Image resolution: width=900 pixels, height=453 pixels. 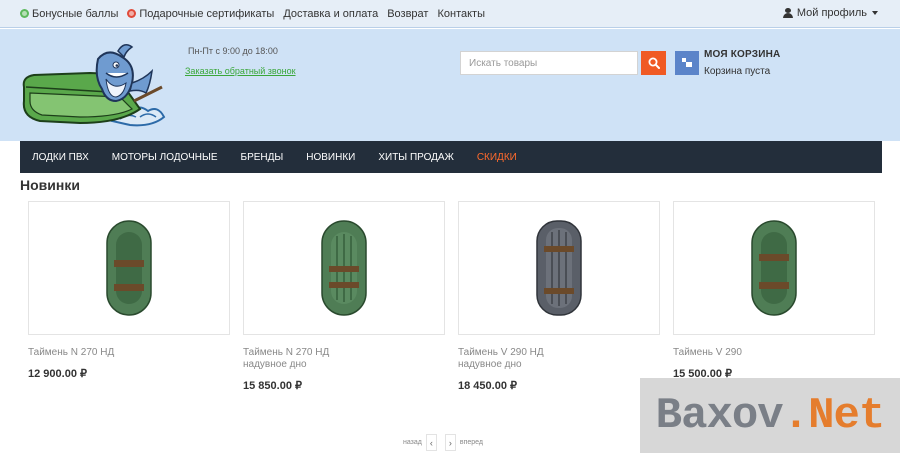 I want to click on nav-item-pvc-boats: ЛОДКИ ПВХ, so click(x=60, y=157).